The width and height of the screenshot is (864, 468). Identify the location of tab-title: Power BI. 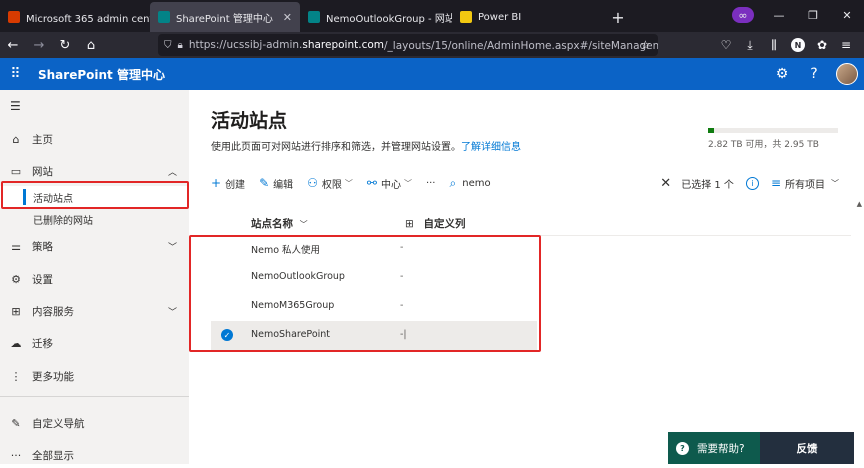
(500, 17).